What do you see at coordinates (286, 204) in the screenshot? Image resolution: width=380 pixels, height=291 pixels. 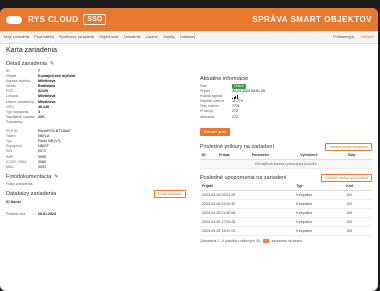 I see `table-row: 2023-04-26 01:51:40 Keepalive 100` at bounding box center [286, 204].